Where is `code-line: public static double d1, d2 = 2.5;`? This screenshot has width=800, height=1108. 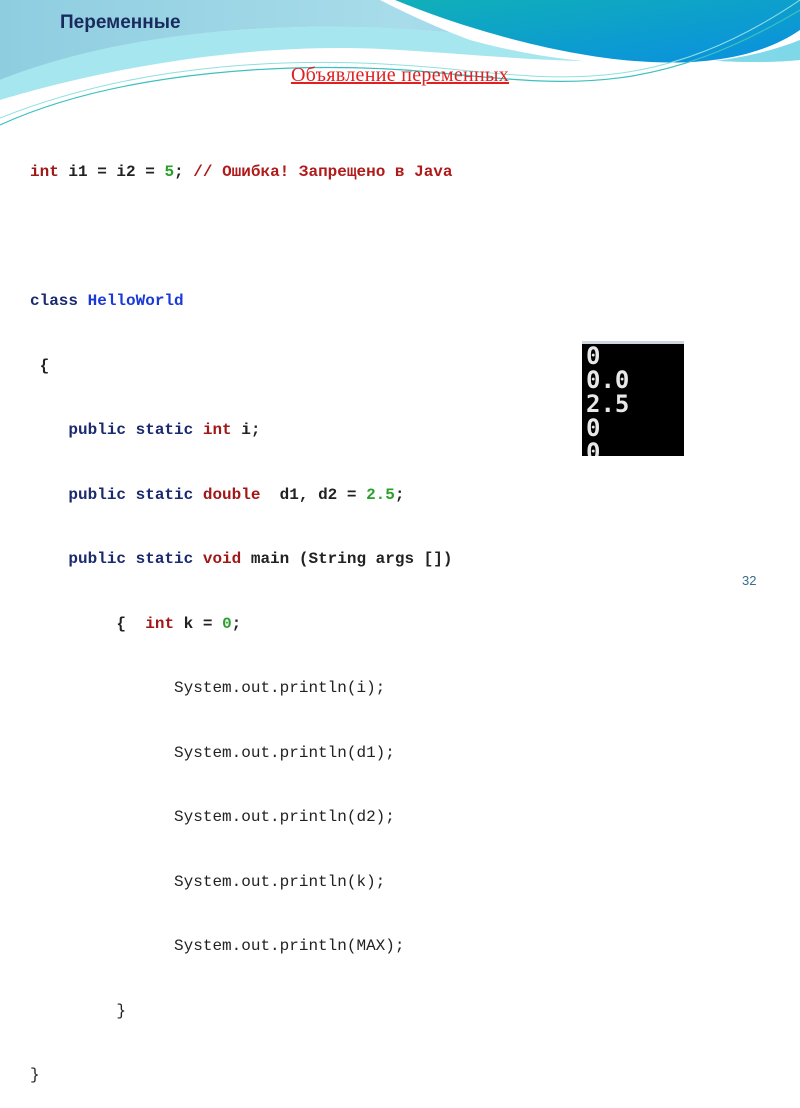
code-line: public static double d1, d2 = 2.5; is located at coordinates (241, 495).